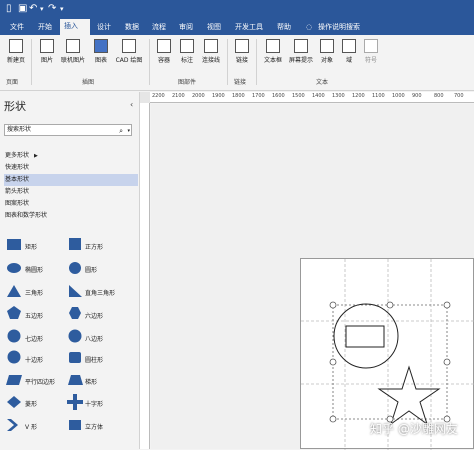 The height and width of the screenshot is (450, 474). Describe the element at coordinates (34, 292) in the screenshot. I see `shape-label: 三角形` at that location.